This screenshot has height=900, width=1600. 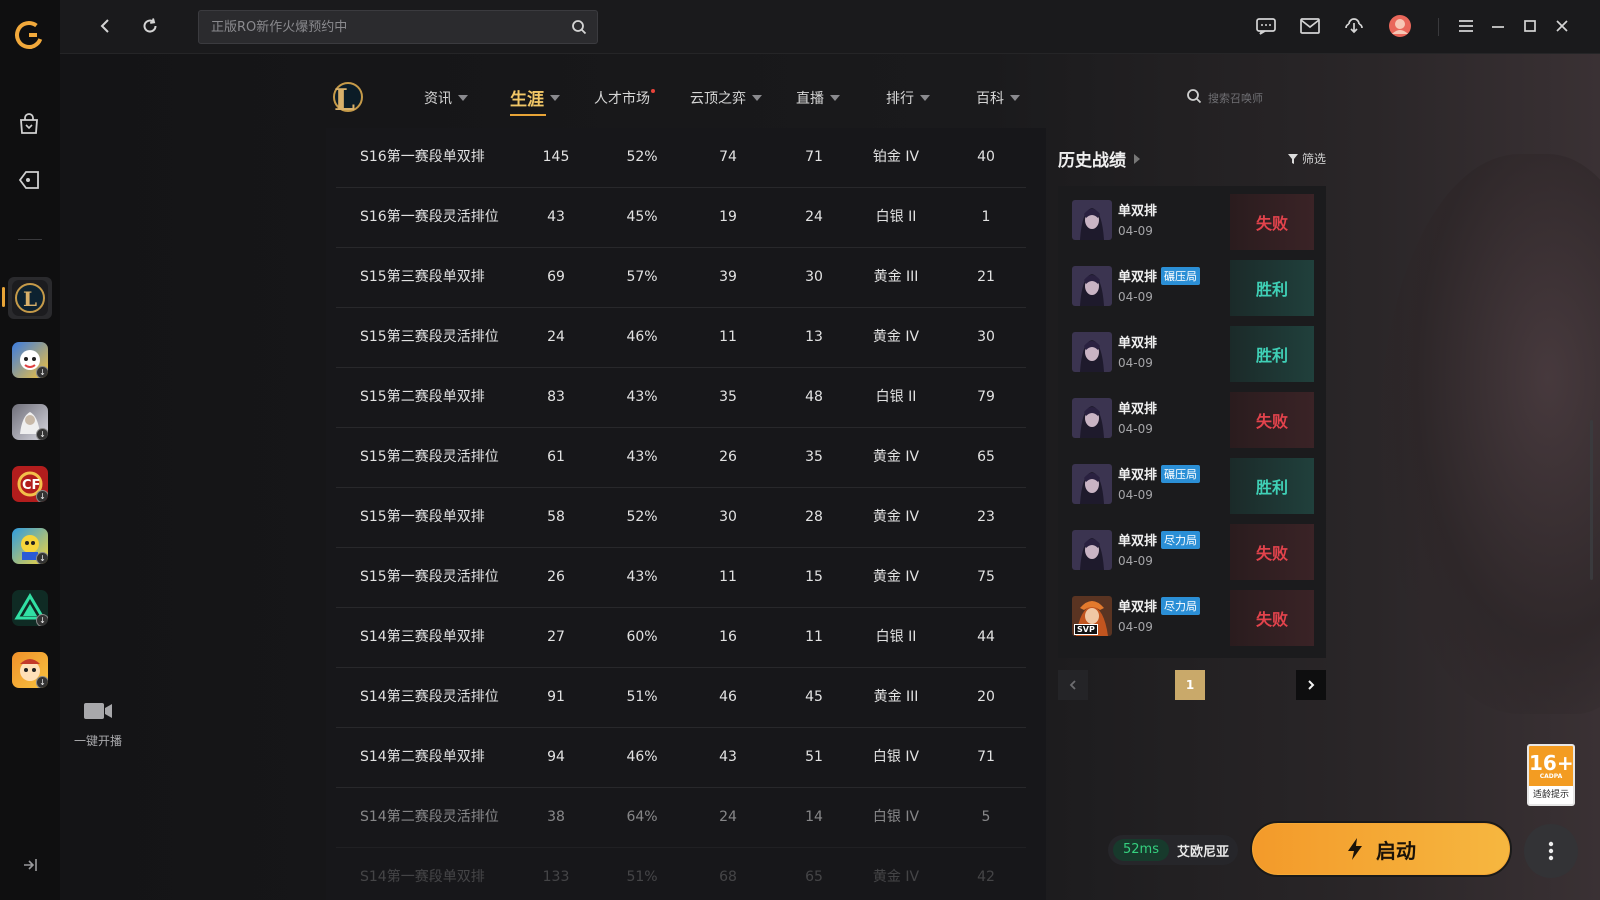 I want to click on table-row: S14第二赛段单双排 94 46% 43 51 白银 IV 71, so click(x=681, y=758).